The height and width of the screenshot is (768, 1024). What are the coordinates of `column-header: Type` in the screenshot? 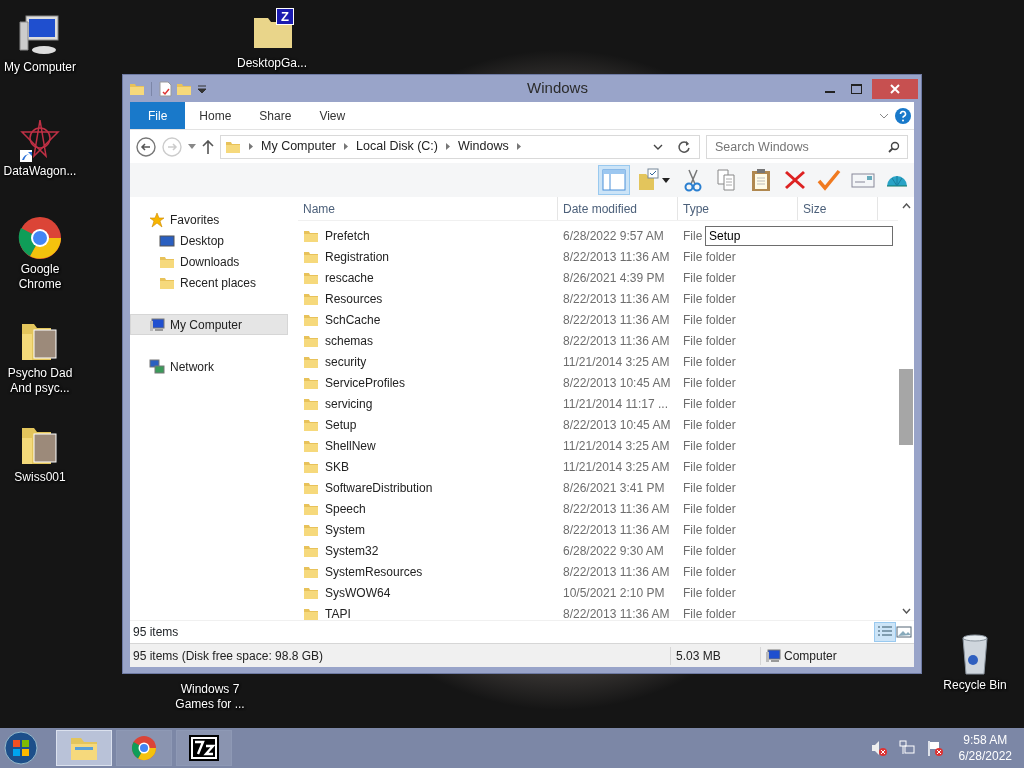 It's located at (738, 208).